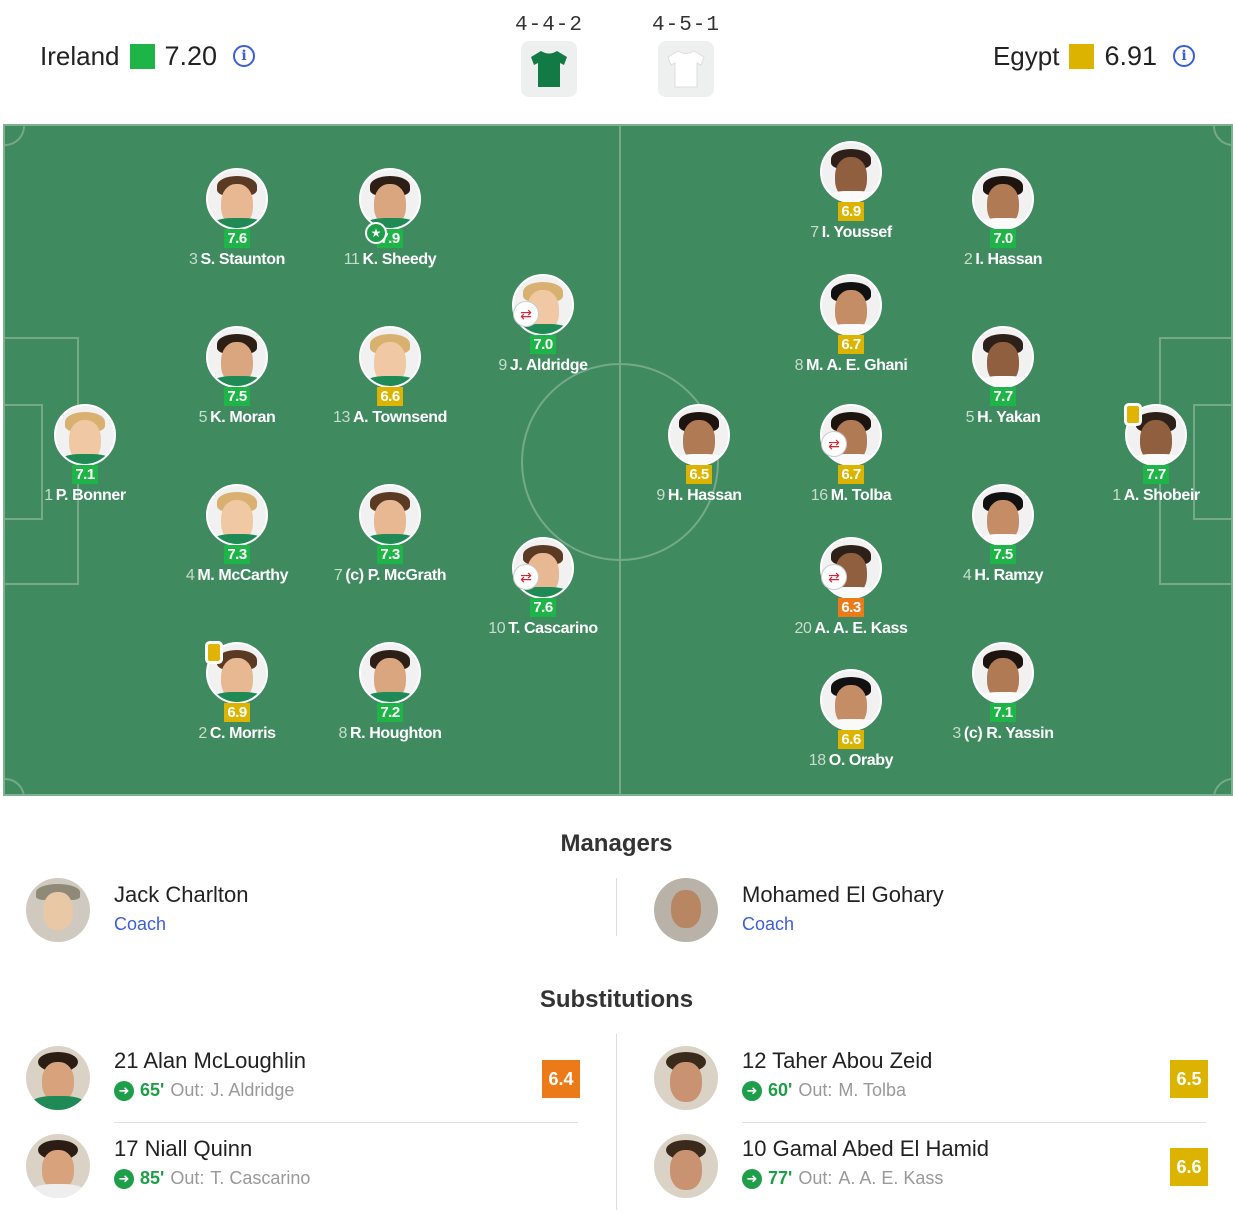 This screenshot has height=1213, width=1233. Describe the element at coordinates (242, 733) in the screenshot. I see `player-name-text: C. Morris` at that location.